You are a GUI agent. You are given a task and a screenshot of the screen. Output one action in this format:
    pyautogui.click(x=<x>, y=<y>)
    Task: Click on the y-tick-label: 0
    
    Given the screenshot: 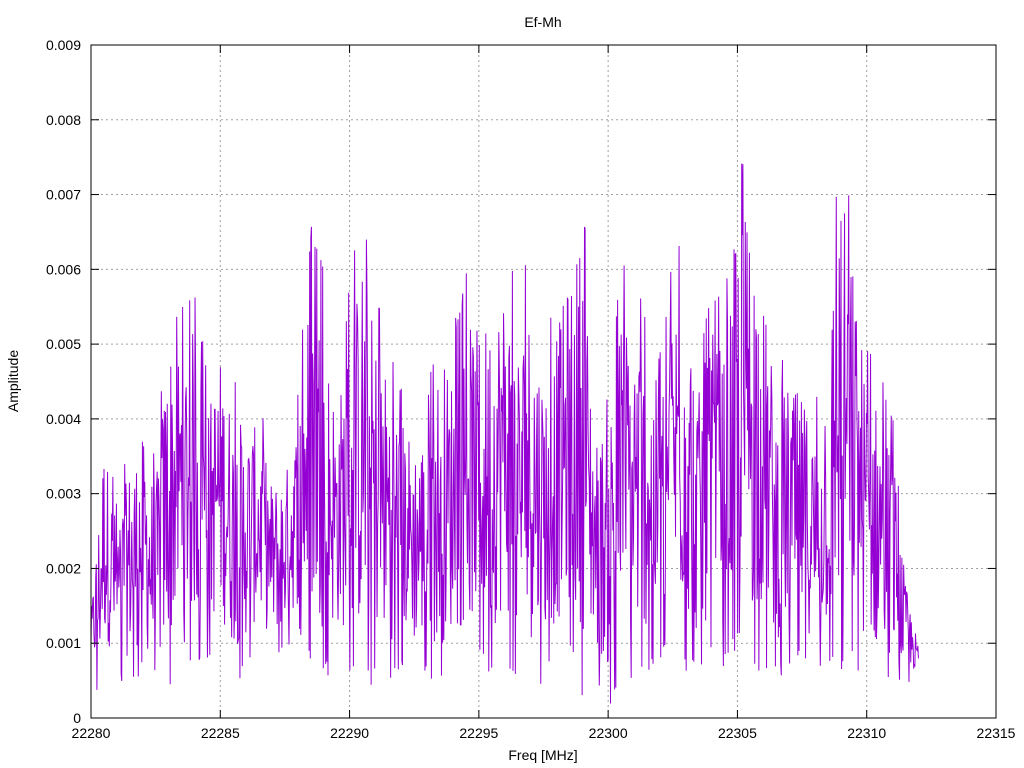 What is the action you would take?
    pyautogui.click(x=77, y=718)
    